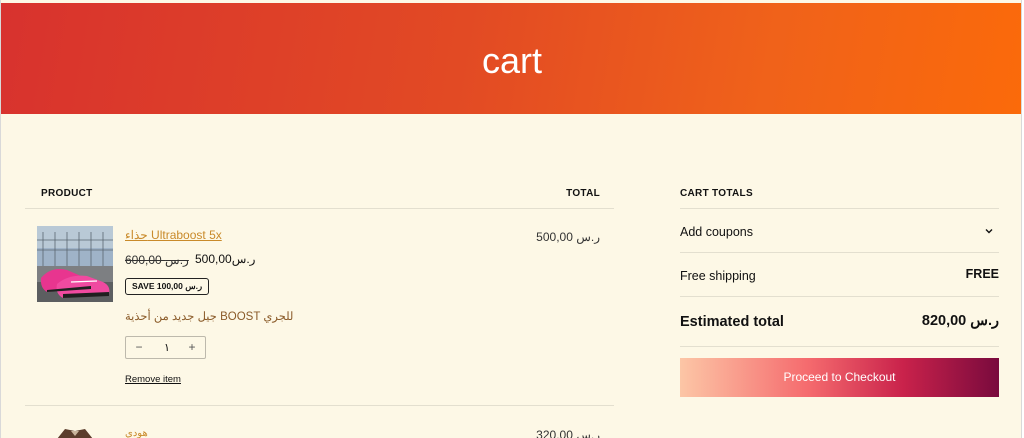  I want to click on product-name-link: حذاء Ultraboost 5x, so click(173, 235).